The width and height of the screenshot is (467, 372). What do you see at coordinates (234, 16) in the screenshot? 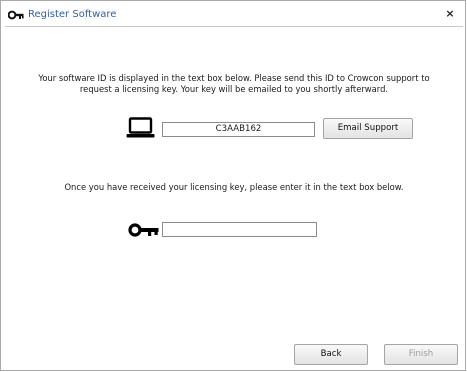
I see `title-bar: Register Software ×` at bounding box center [234, 16].